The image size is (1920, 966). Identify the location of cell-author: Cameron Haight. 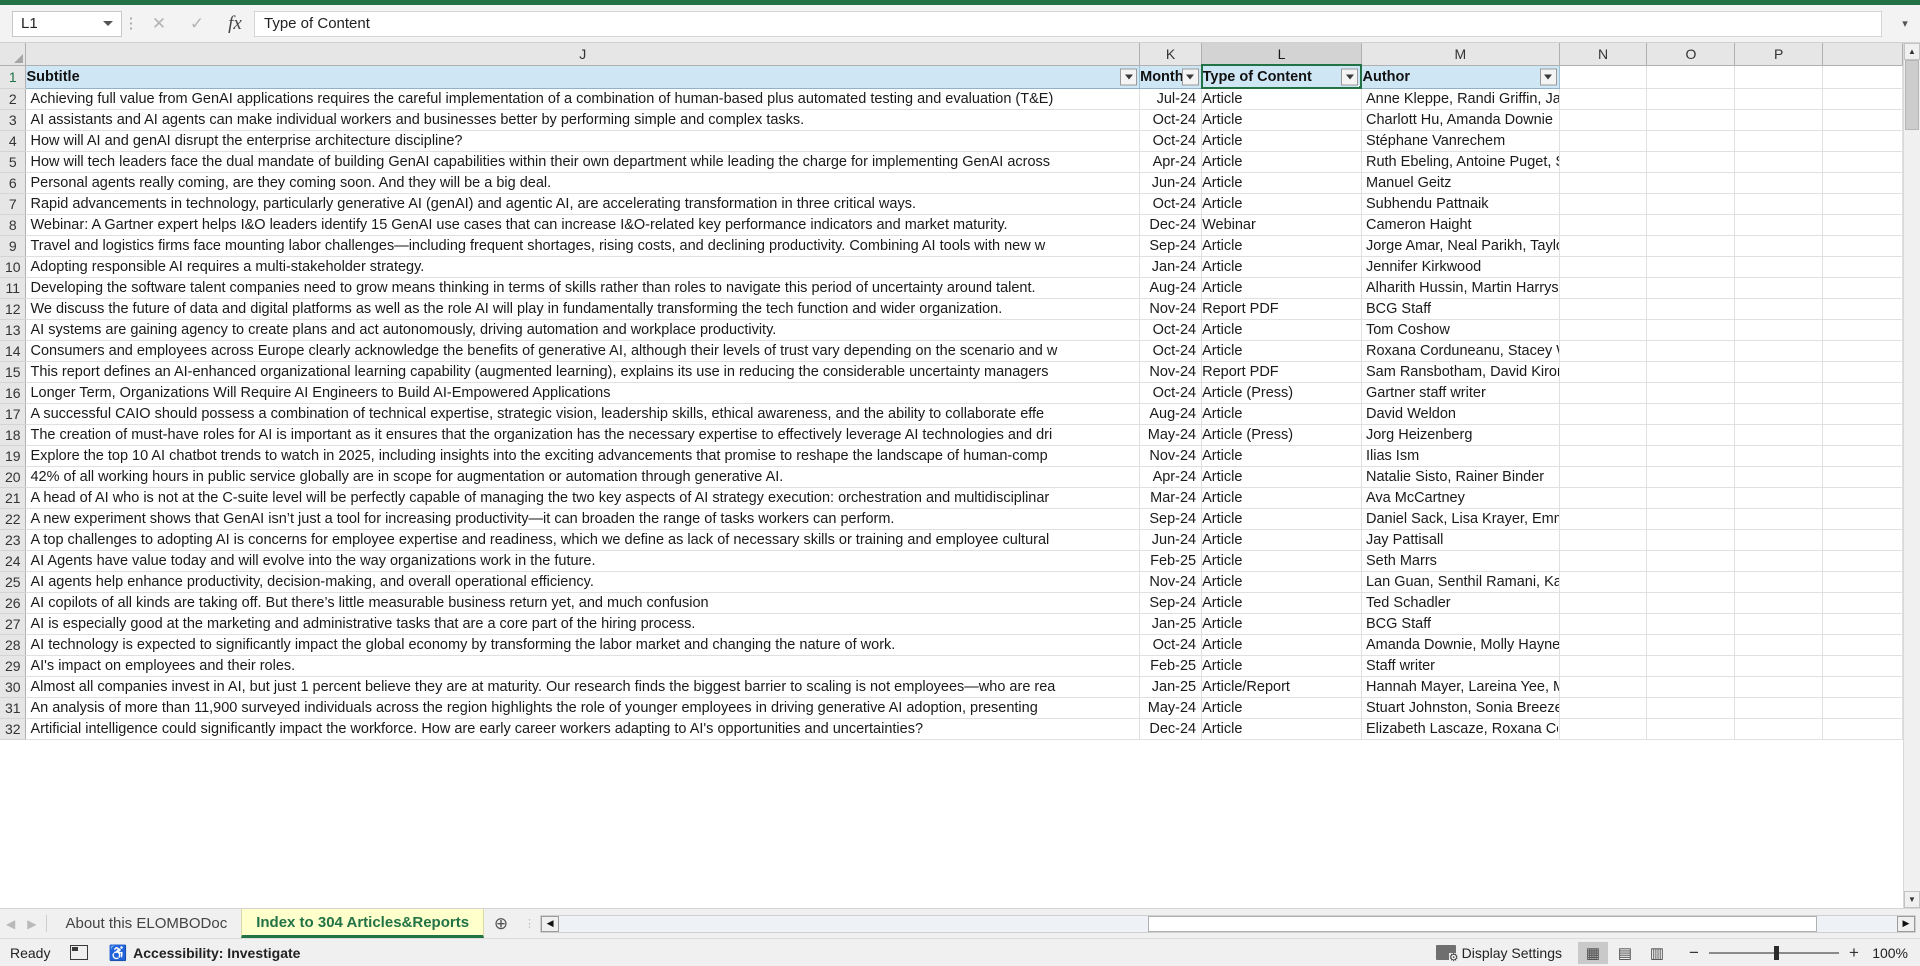
(1460, 225).